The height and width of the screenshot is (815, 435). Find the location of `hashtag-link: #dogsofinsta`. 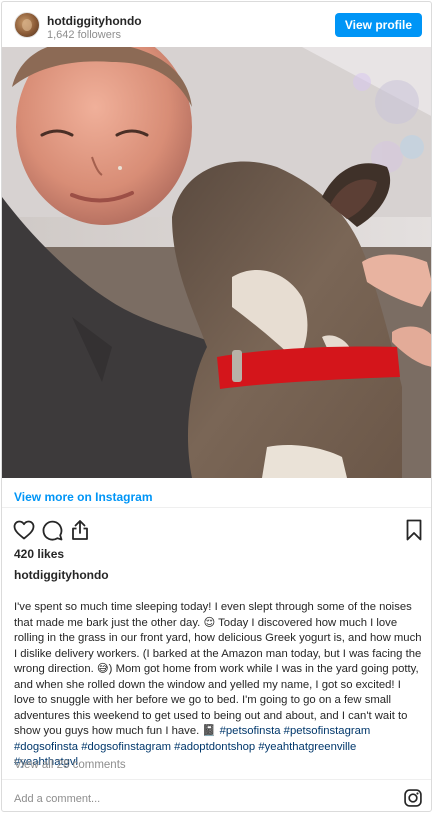

hashtag-link: #dogsofinsta is located at coordinates (46, 747).